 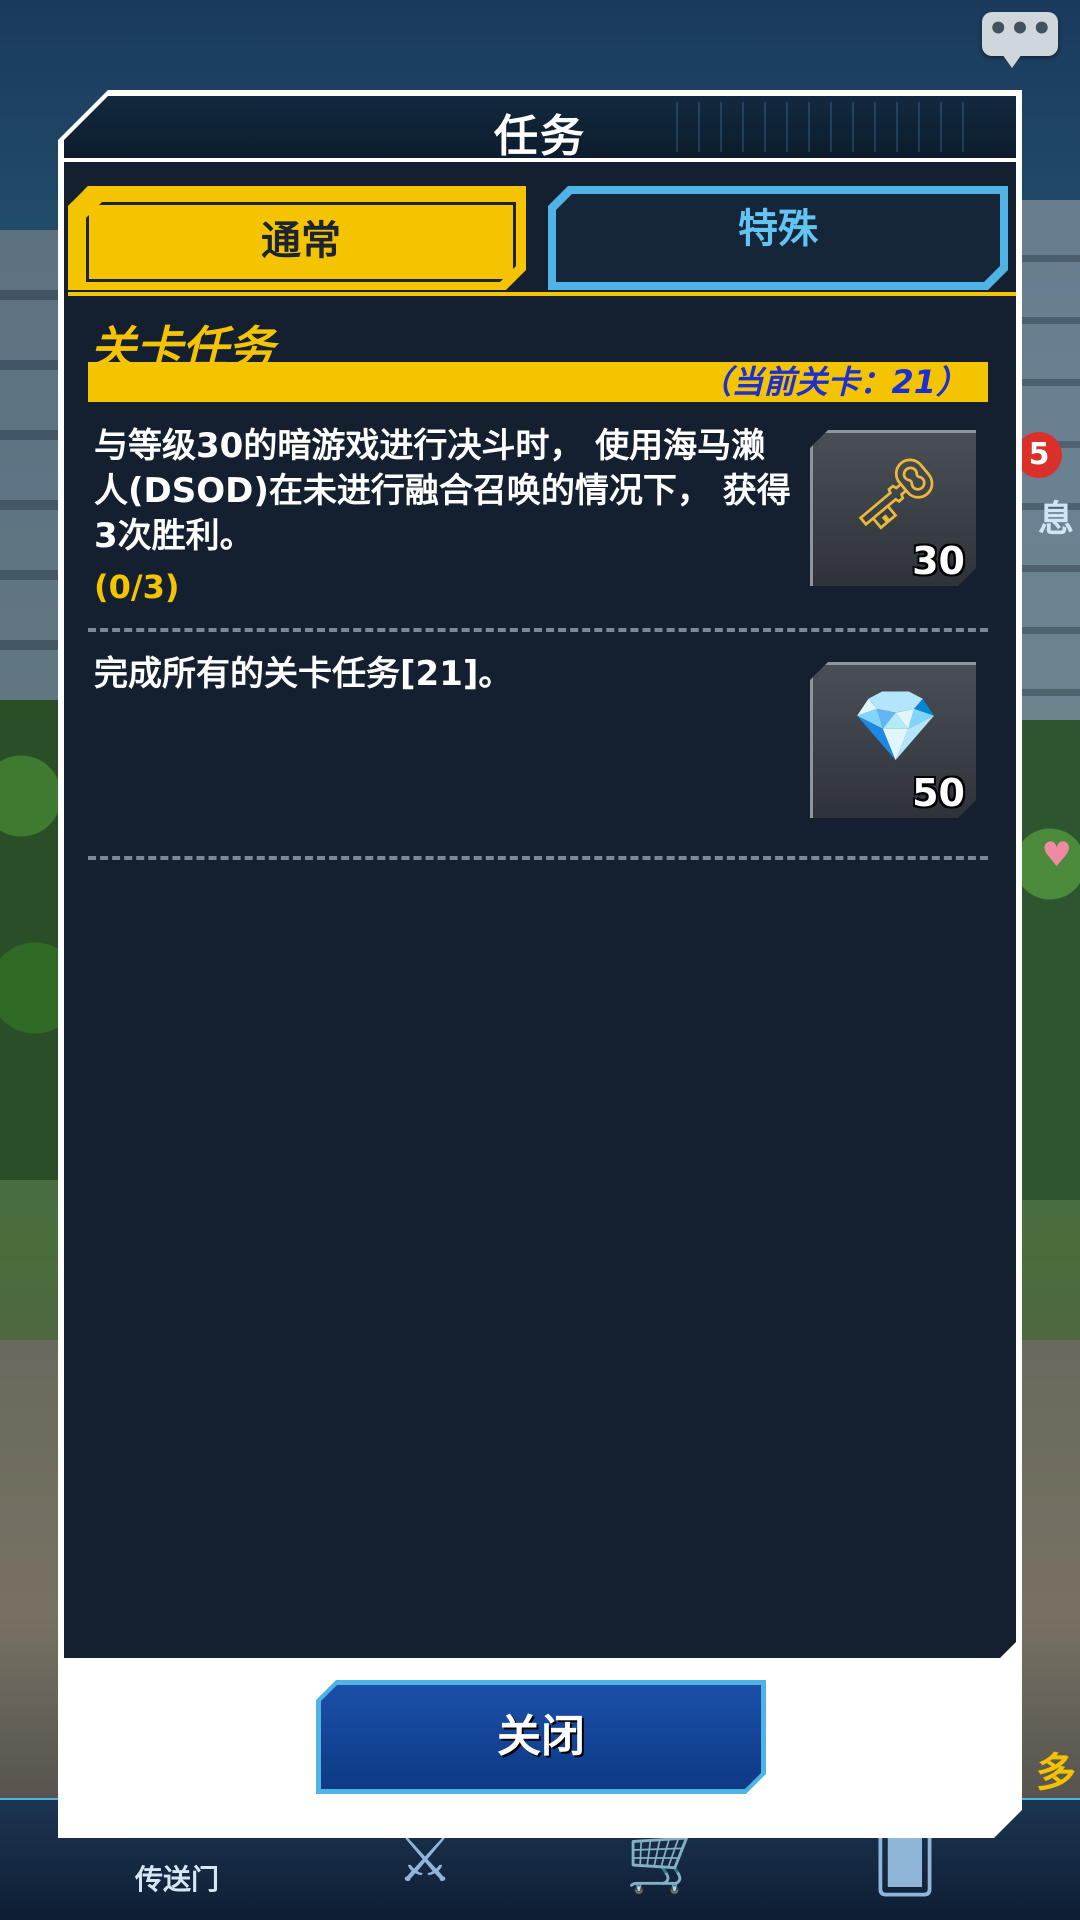 What do you see at coordinates (137, 587) in the screenshot?
I see `mission-progress: (0/3)` at bounding box center [137, 587].